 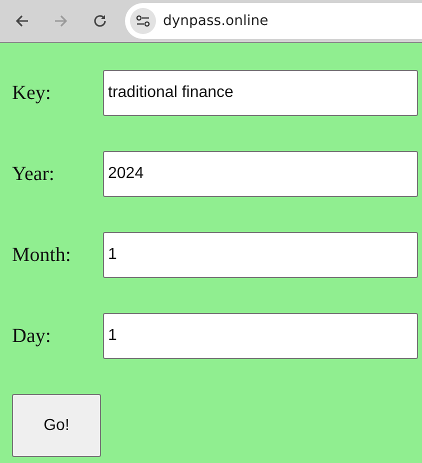 I want to click on field-label: Year:, so click(x=34, y=174).